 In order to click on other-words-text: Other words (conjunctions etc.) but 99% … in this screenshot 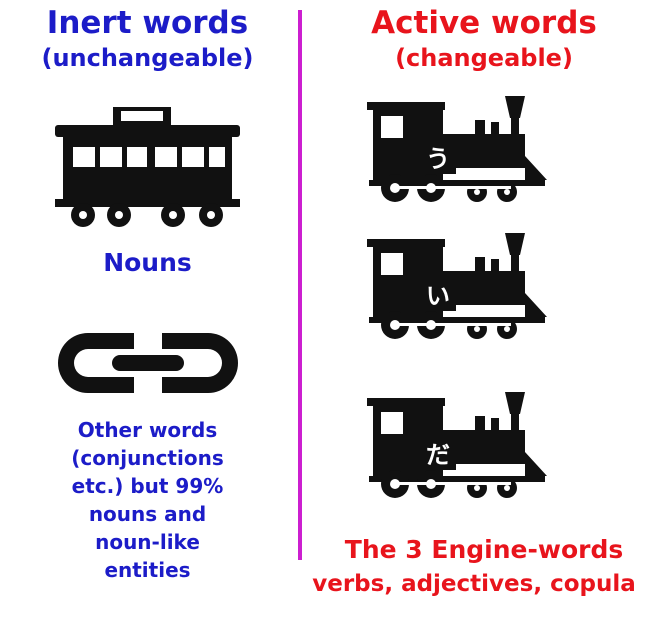, I will do `click(147, 500)`.